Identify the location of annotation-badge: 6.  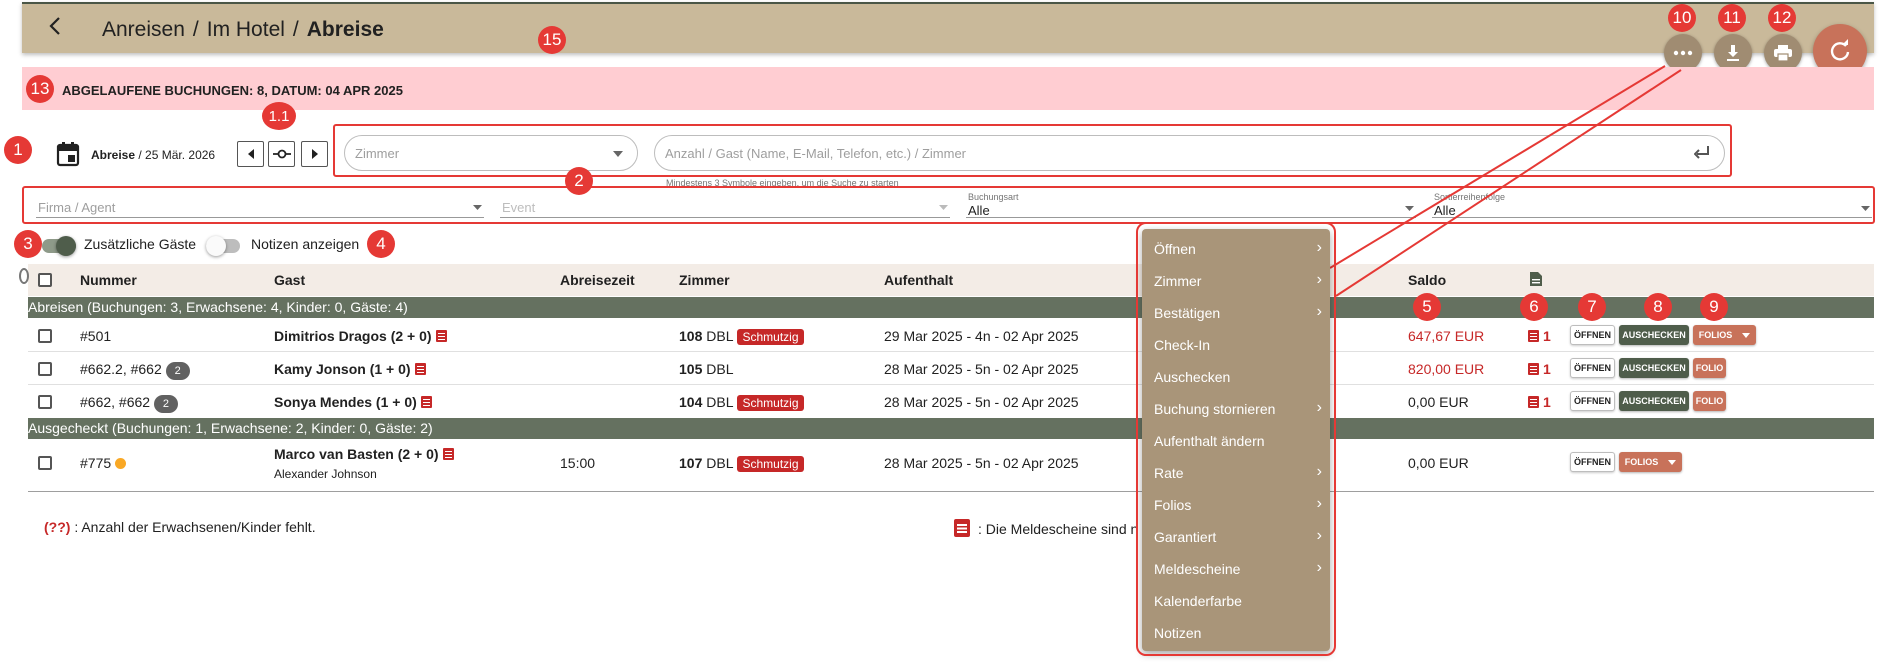
(1534, 307).